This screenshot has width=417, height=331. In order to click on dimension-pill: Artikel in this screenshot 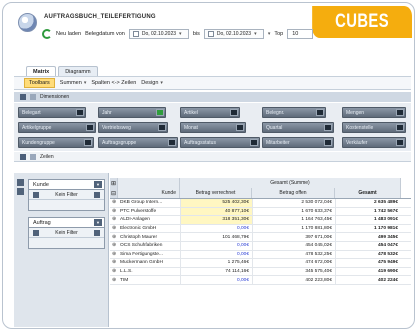, I will do `click(210, 112)`.